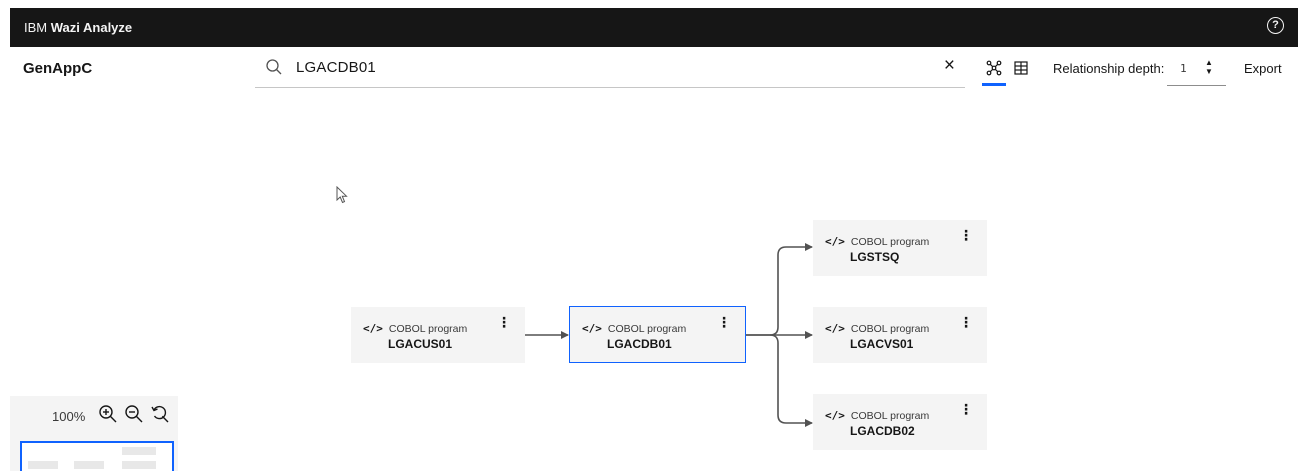 The width and height of the screenshot is (1300, 471). What do you see at coordinates (882, 344) in the screenshot?
I see `node-name: LGACVS01` at bounding box center [882, 344].